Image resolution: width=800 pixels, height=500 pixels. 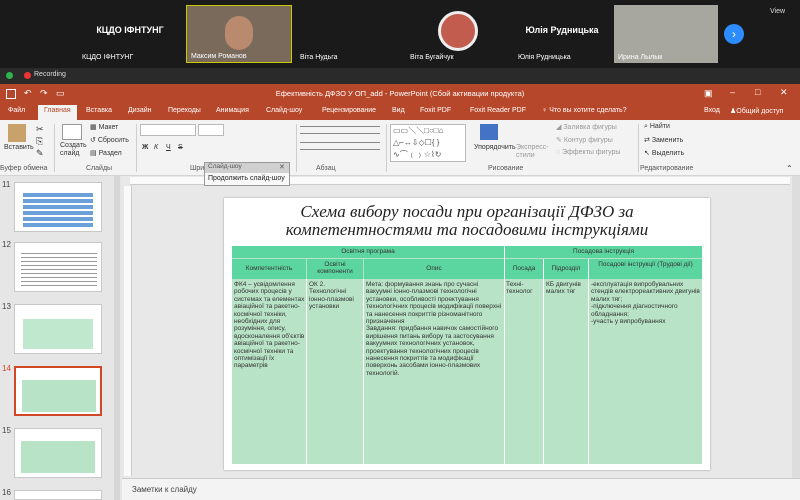 I want to click on participant-tile-active-speaker: Максим Романов, so click(x=239, y=34).